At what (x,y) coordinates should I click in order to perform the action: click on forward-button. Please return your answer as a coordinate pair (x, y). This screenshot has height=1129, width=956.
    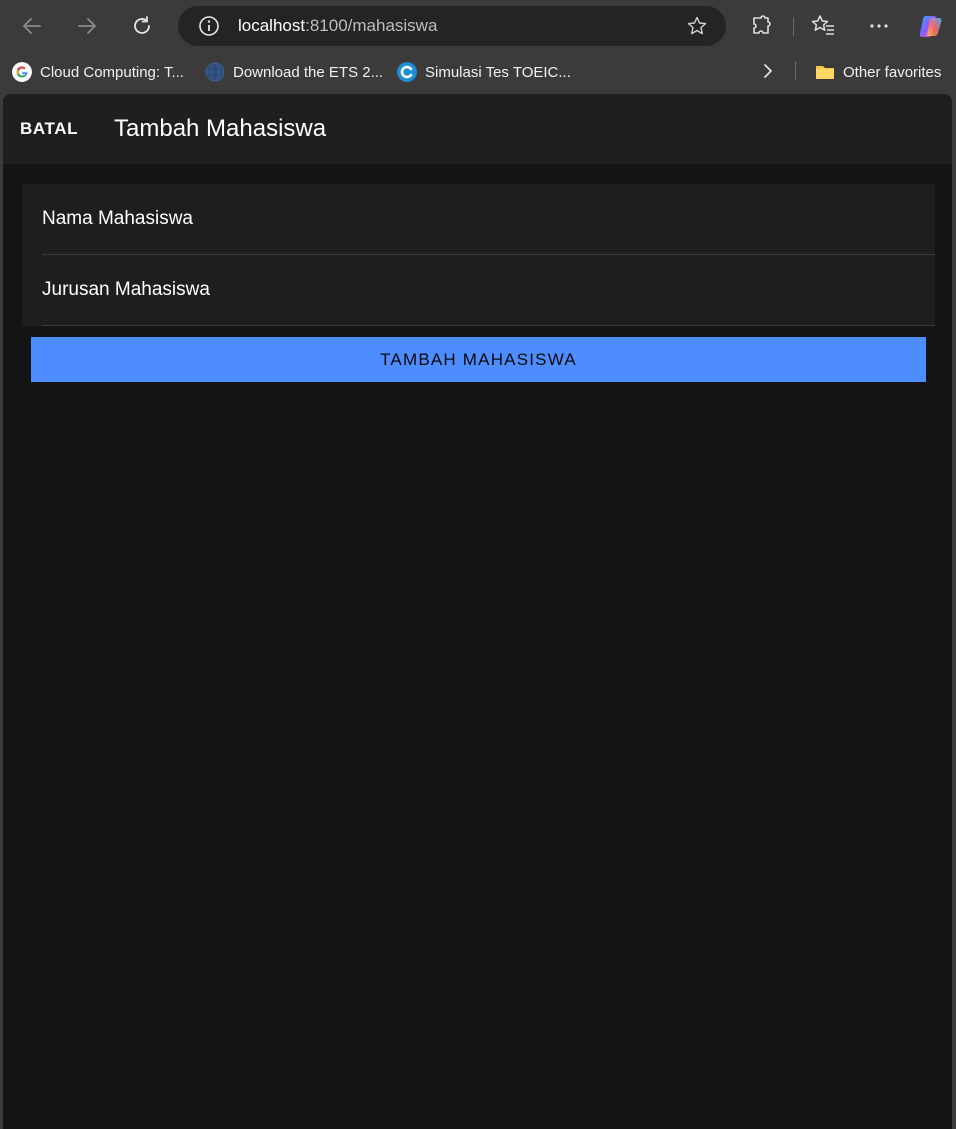
    Looking at the image, I should click on (87, 26).